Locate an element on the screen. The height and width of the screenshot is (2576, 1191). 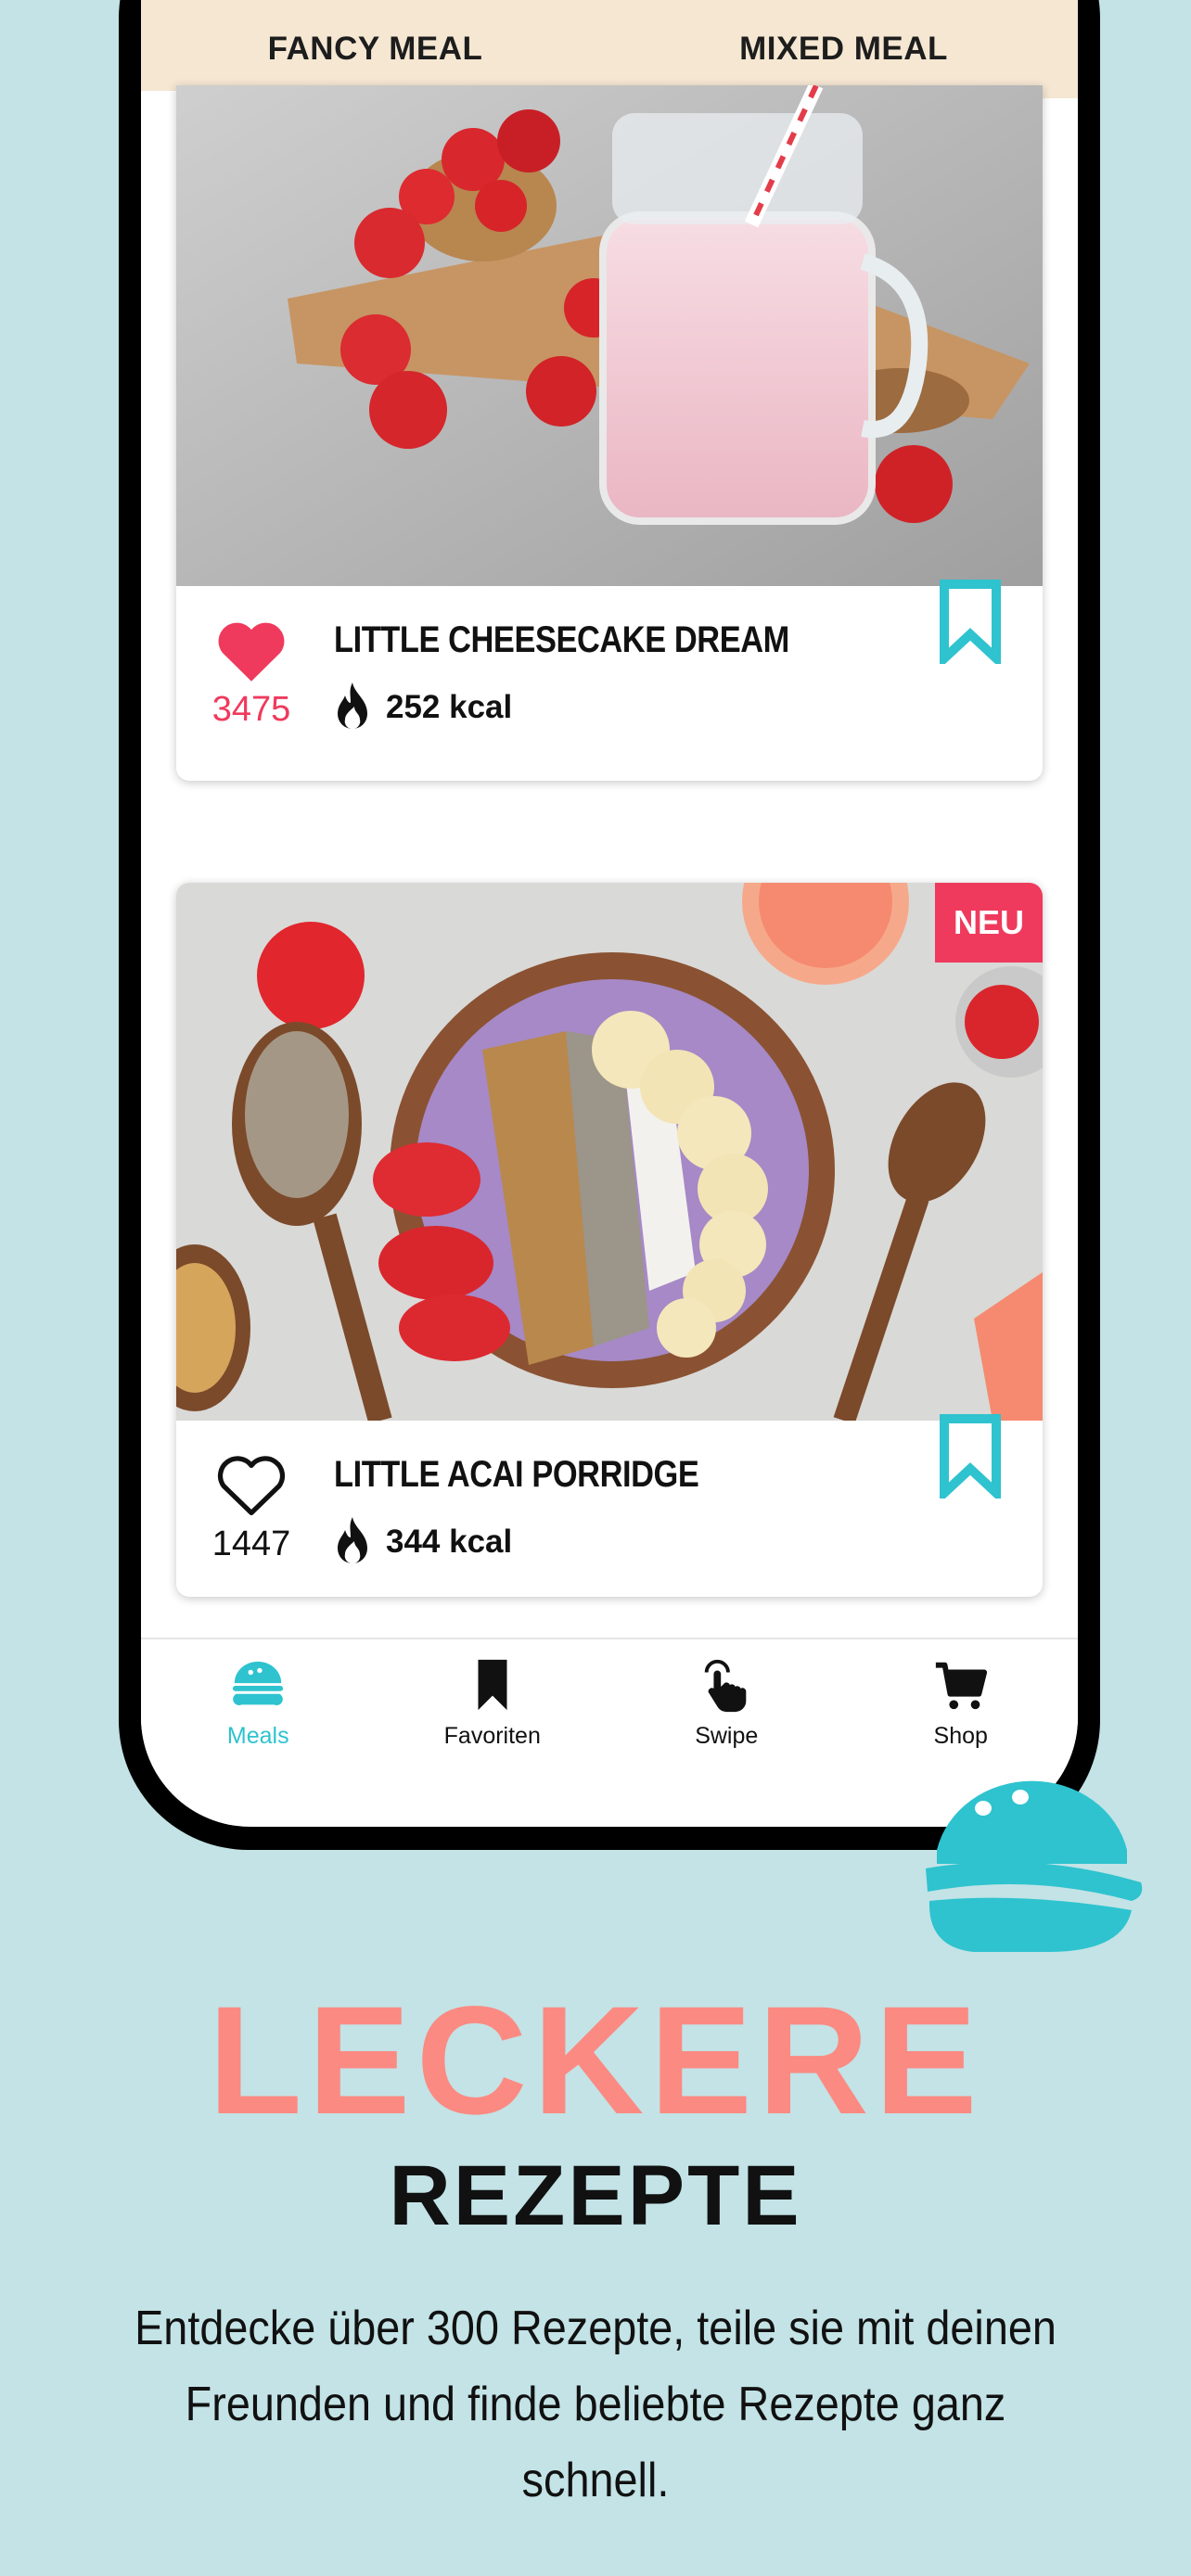
nav-meals: Meals is located at coordinates (258, 1732).